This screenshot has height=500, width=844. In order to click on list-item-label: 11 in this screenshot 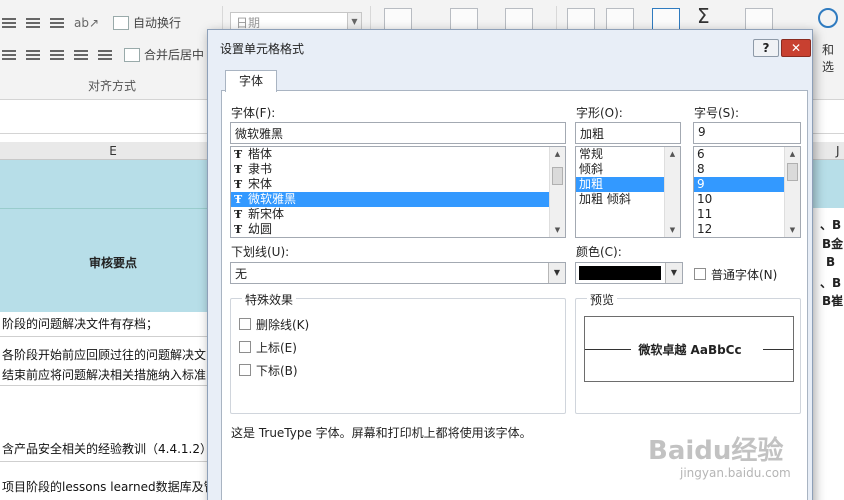, I will do `click(705, 214)`.